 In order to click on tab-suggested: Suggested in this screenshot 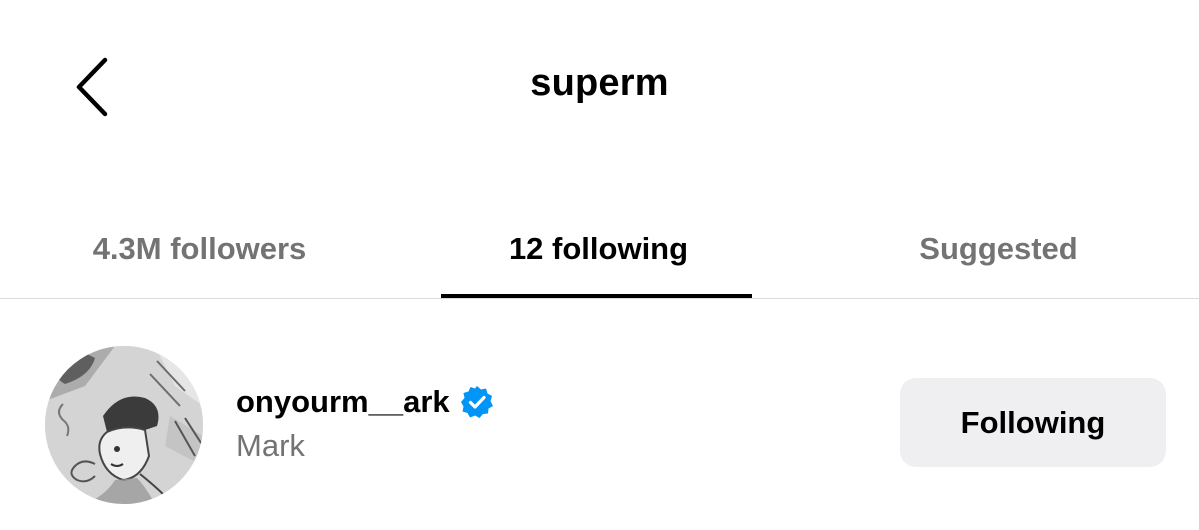, I will do `click(998, 249)`.